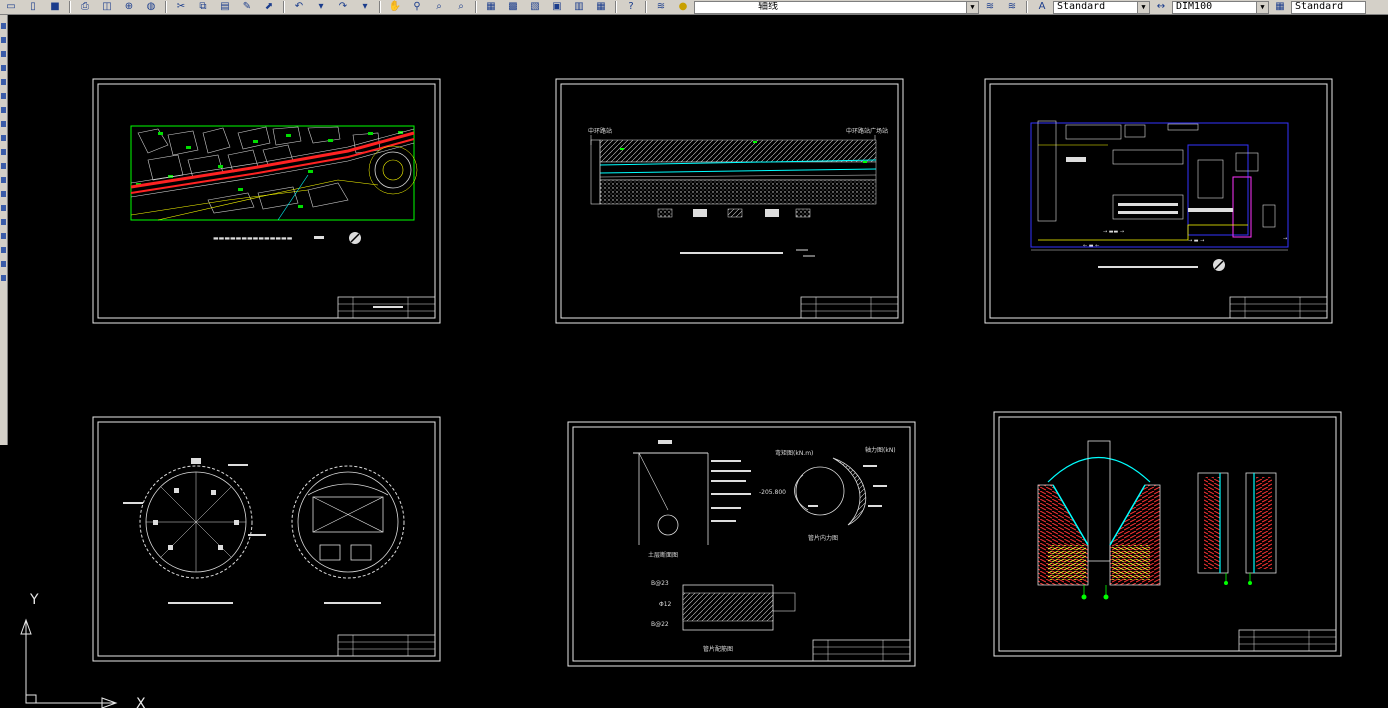 This screenshot has width=1388, height=708. I want to click on tool-palettes-icon: ▧, so click(535, 7).